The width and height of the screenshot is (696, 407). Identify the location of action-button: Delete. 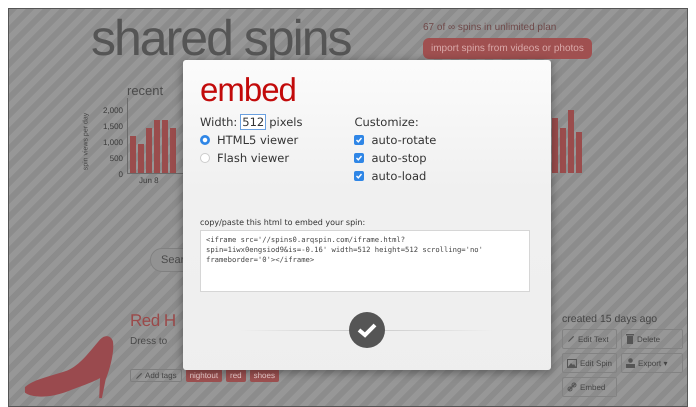
(652, 339).